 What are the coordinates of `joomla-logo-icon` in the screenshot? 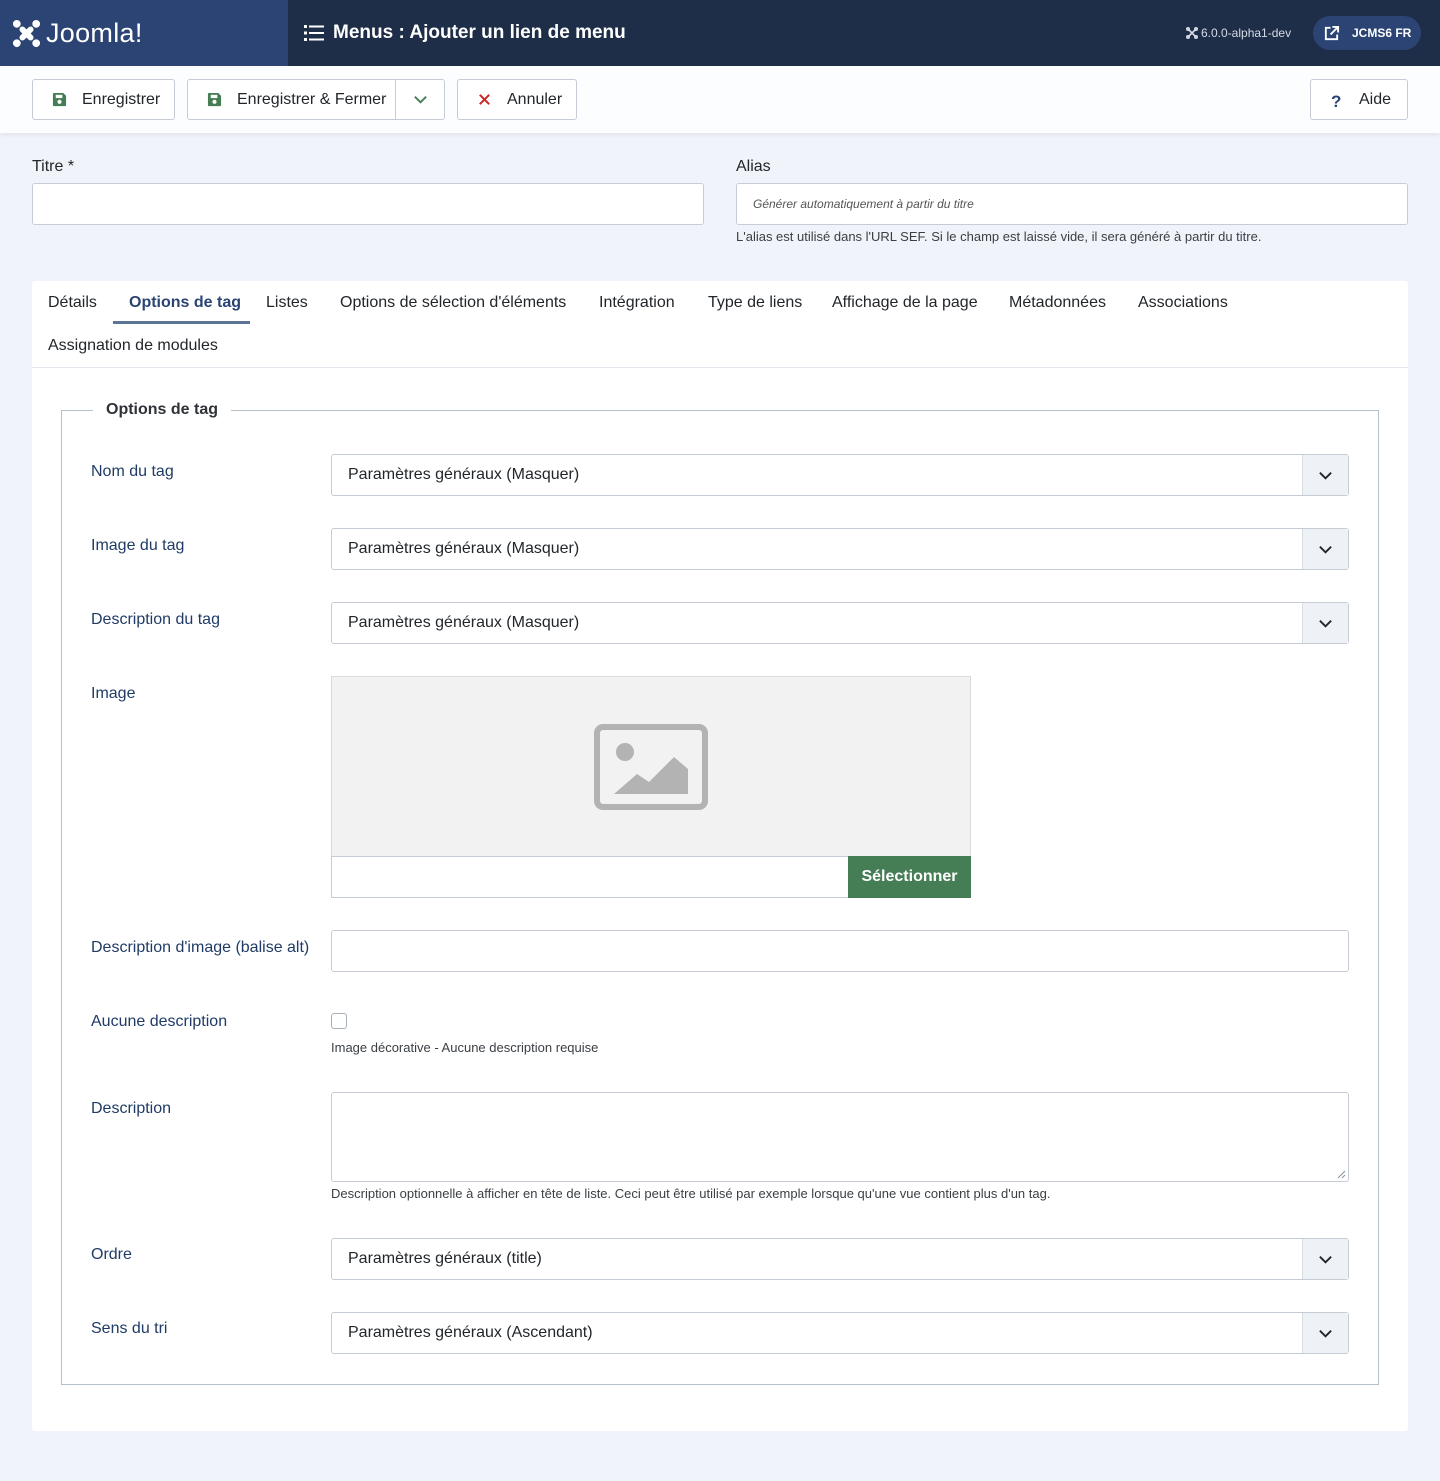 It's located at (26, 33).